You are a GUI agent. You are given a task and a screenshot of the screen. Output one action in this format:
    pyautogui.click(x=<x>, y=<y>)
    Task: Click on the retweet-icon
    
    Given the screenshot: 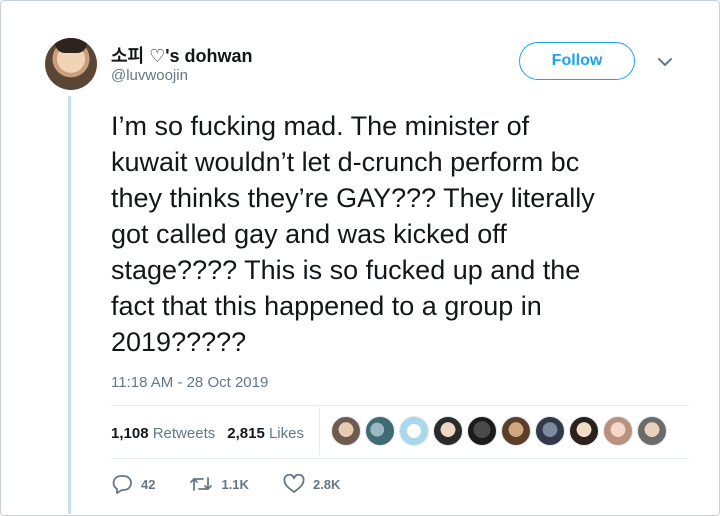 What is the action you would take?
    pyautogui.click(x=201, y=484)
    